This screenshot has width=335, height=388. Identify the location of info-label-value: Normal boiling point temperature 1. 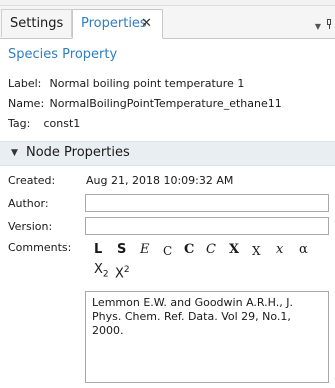
(147, 83).